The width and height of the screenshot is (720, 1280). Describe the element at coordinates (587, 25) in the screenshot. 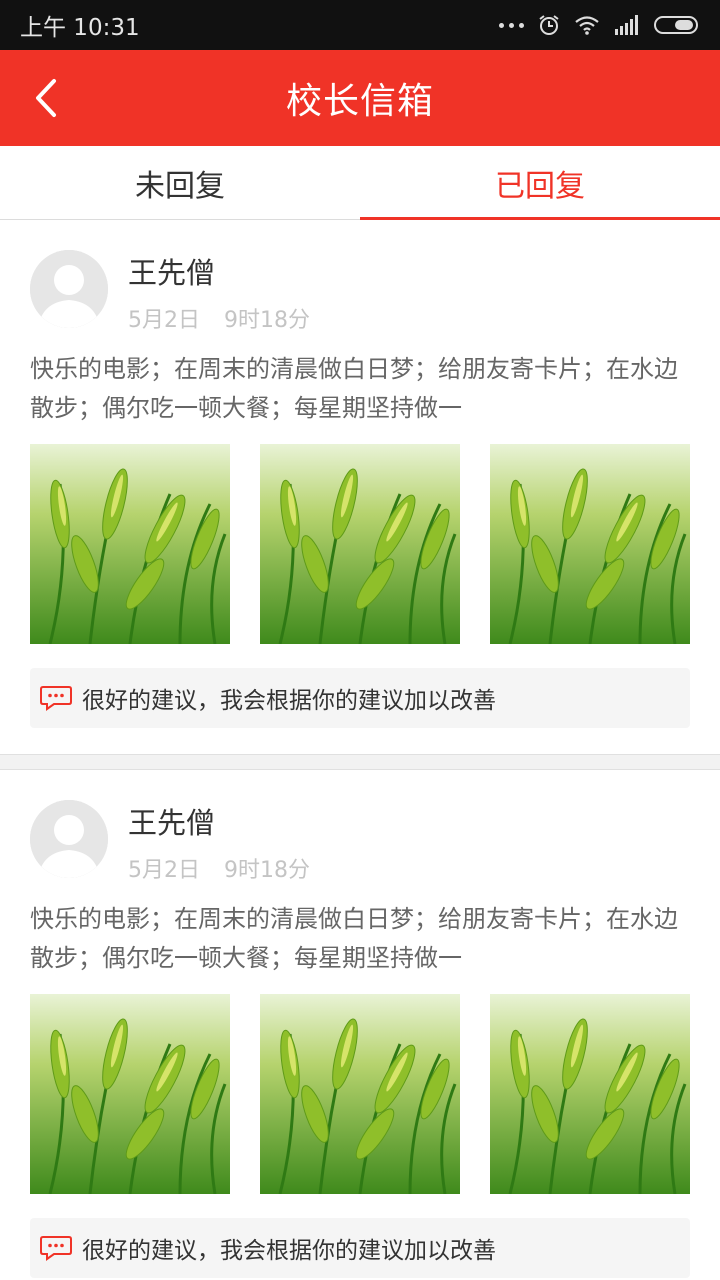

I see `wifi-icon` at that location.